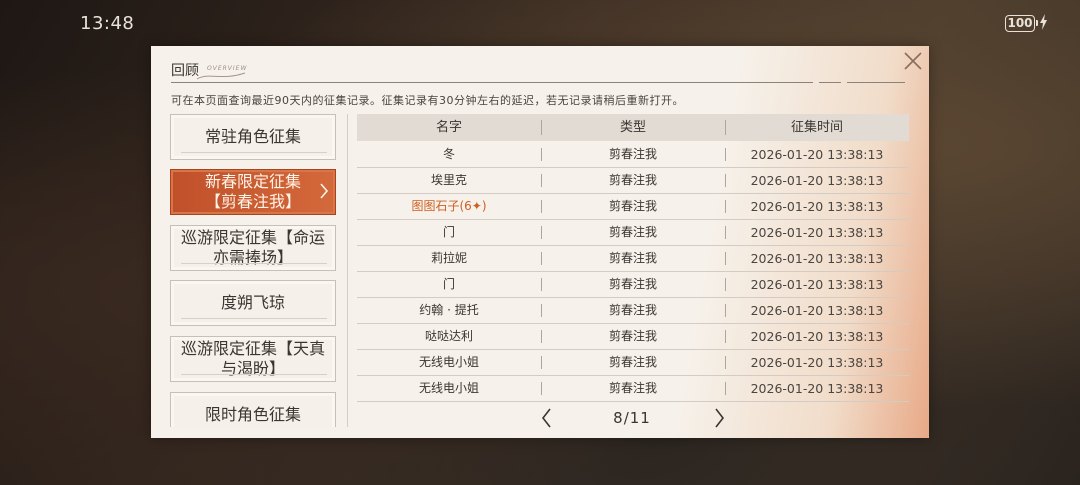  I want to click on table-row: 莉拉妮 剪春注我 2026-01-20 13:38:13, so click(633, 259).